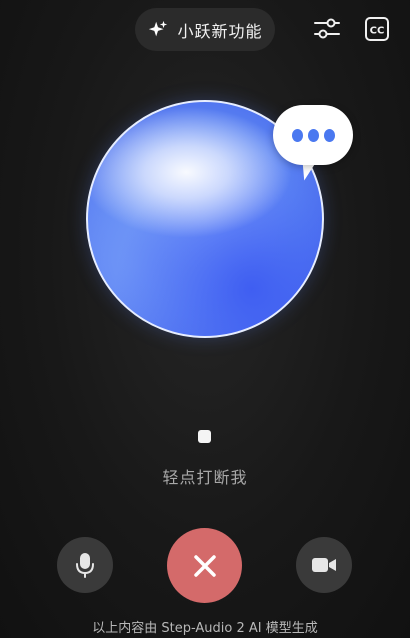  What do you see at coordinates (158, 28) in the screenshot?
I see `sparkle-icon` at bounding box center [158, 28].